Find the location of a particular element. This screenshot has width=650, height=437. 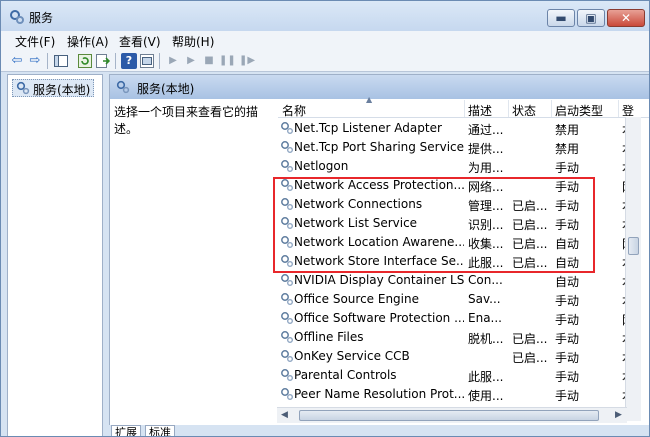

service-row: OnKey Service CCB已启...手动本 is located at coordinates (456, 356).